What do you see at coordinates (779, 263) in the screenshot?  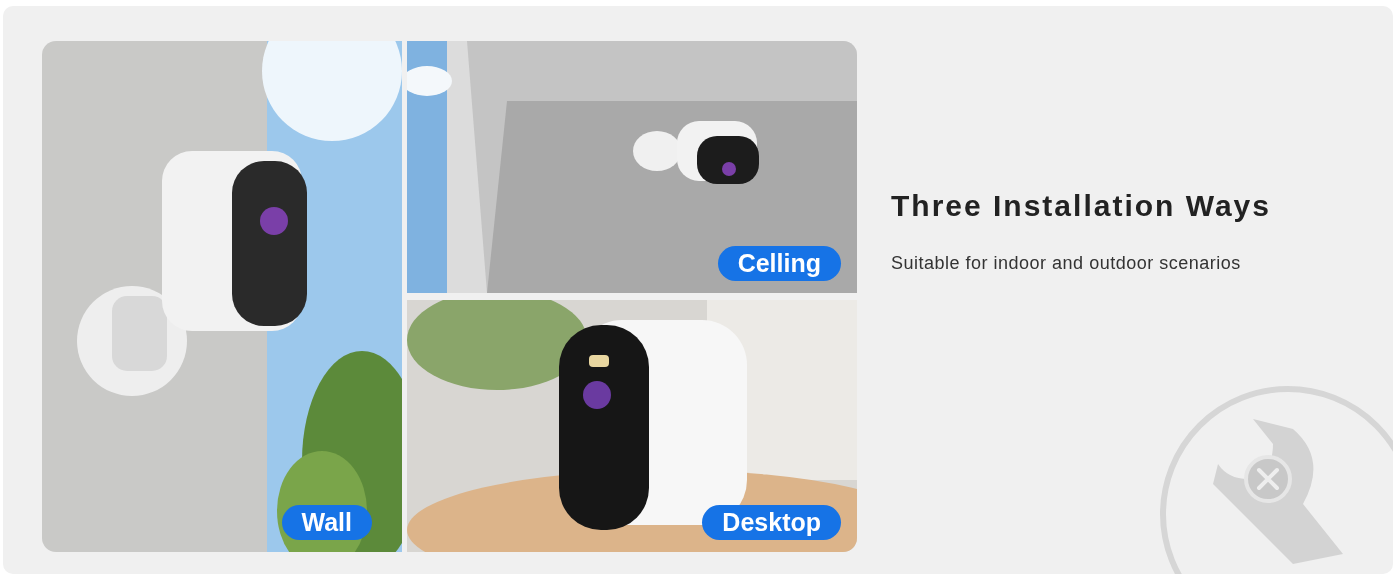 I see `photo-label: Celling` at bounding box center [779, 263].